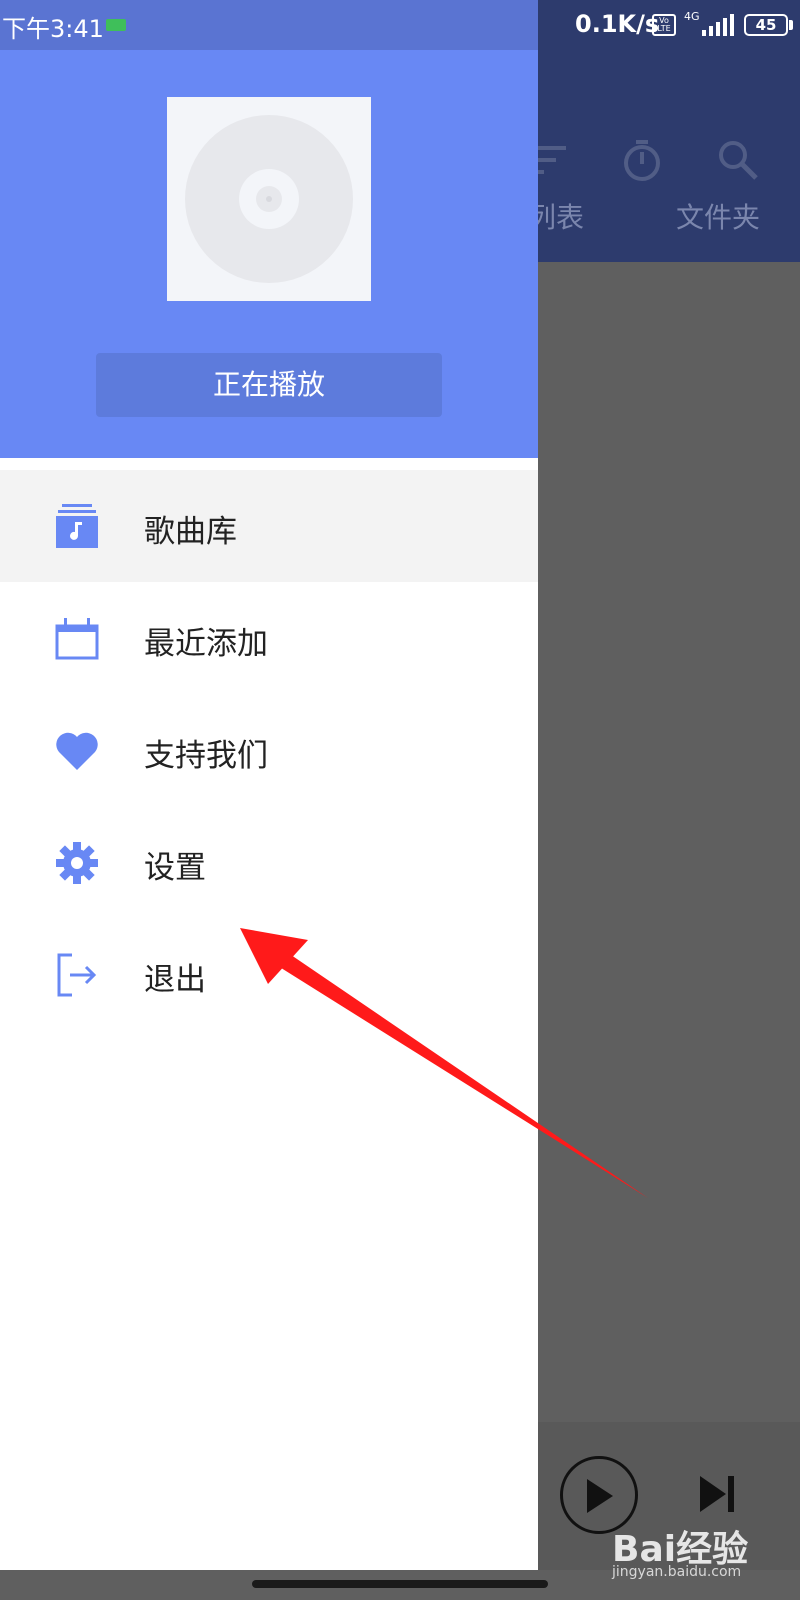 The height and width of the screenshot is (1600, 800). I want to click on menu-item-song-library: 歌曲库, so click(269, 526).